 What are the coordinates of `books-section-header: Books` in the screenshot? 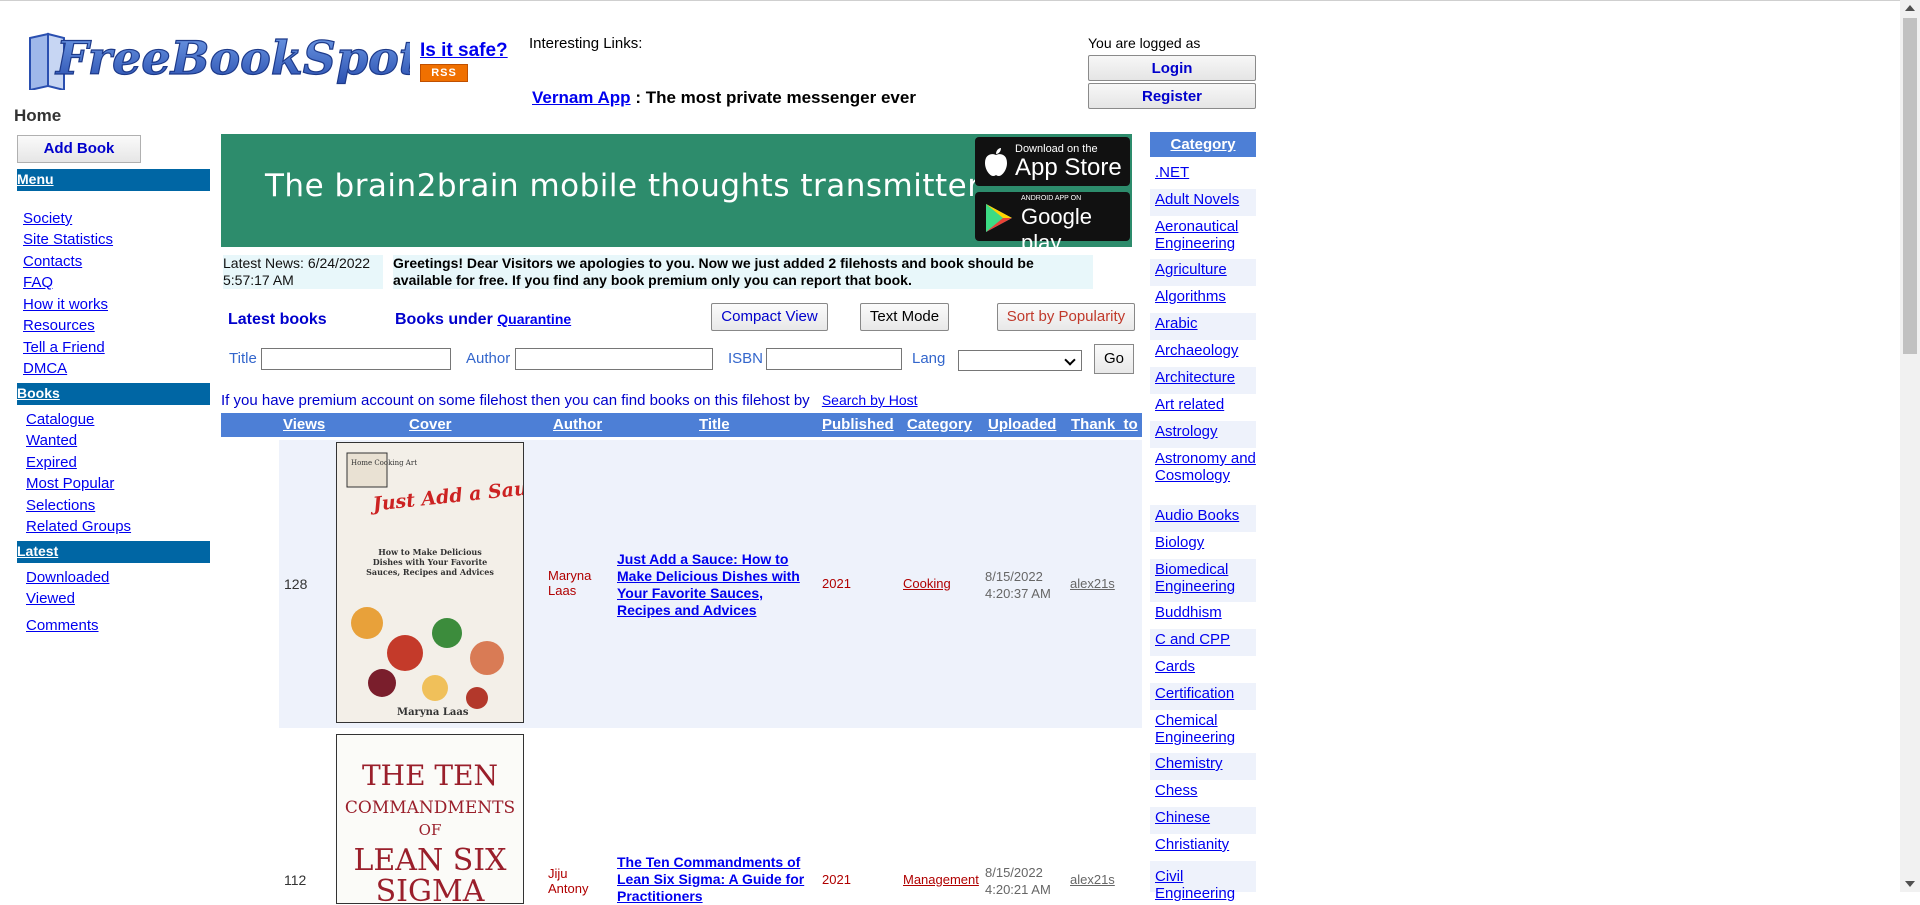 It's located at (113, 394).